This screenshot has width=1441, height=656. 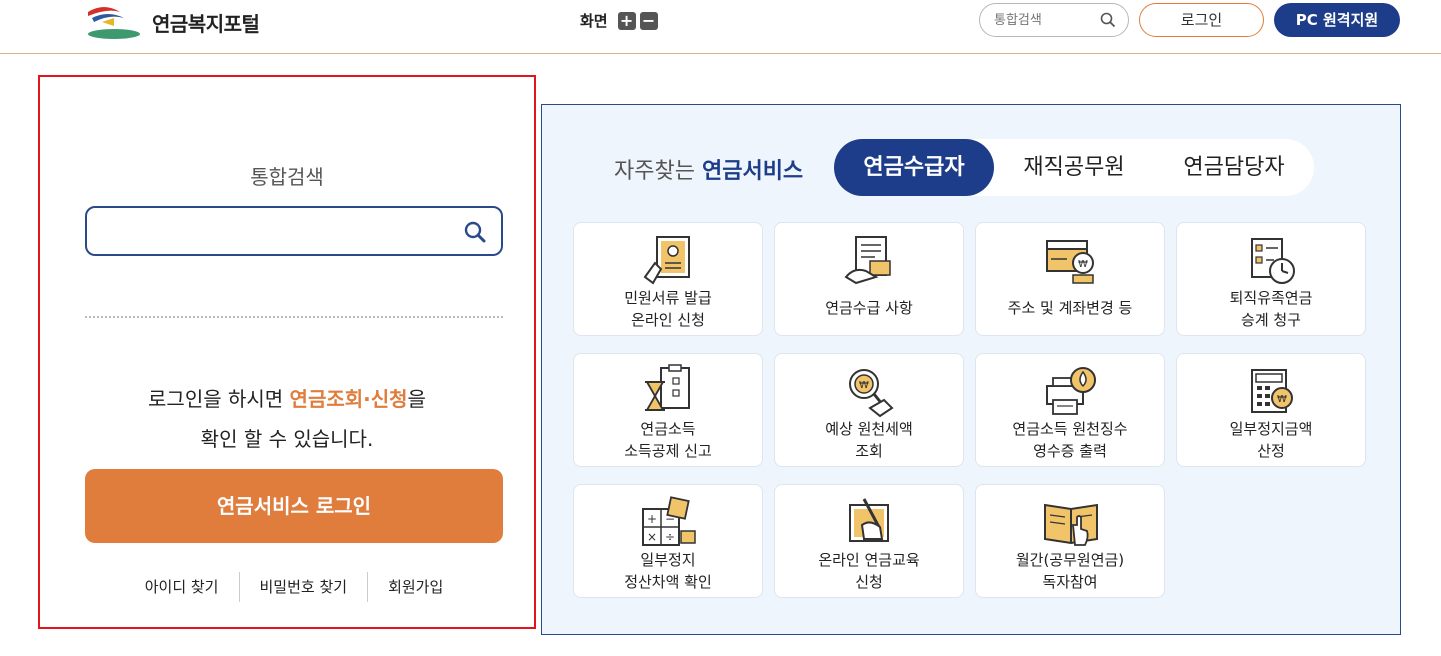 I want to click on card-coin-icon: ₩, so click(x=1070, y=262).